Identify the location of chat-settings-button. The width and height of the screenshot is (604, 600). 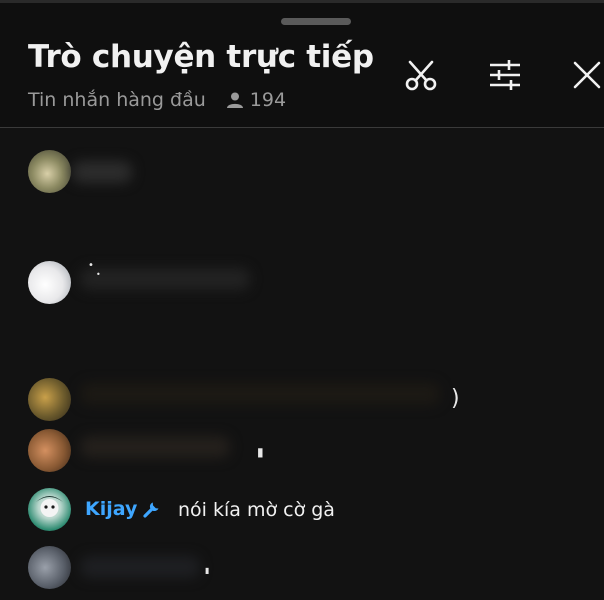
(505, 75).